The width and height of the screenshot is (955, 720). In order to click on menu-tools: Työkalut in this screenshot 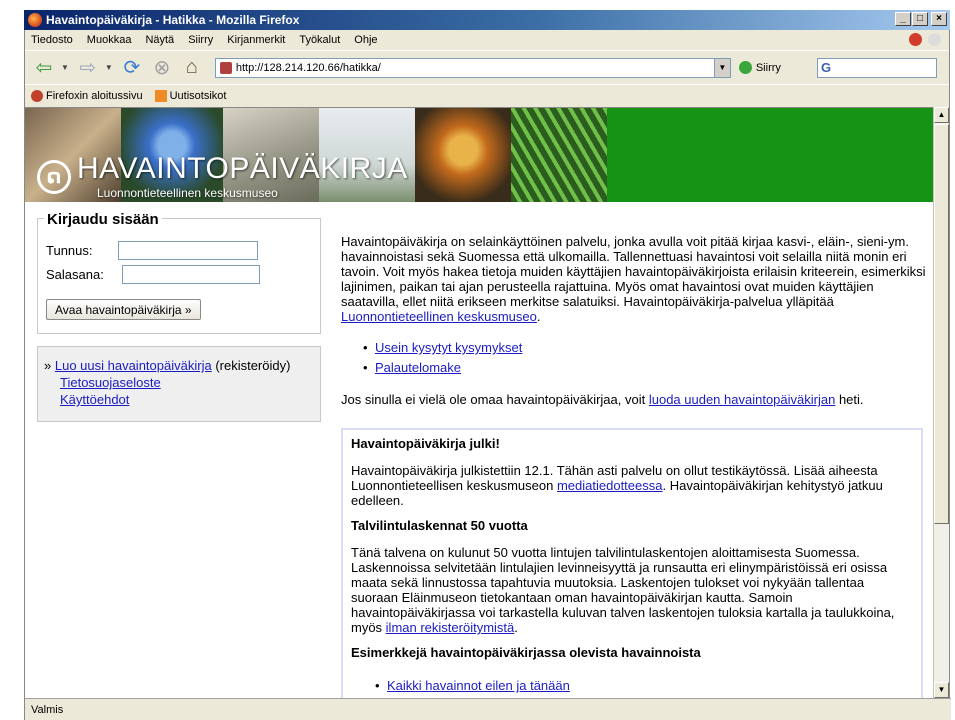, I will do `click(319, 40)`.